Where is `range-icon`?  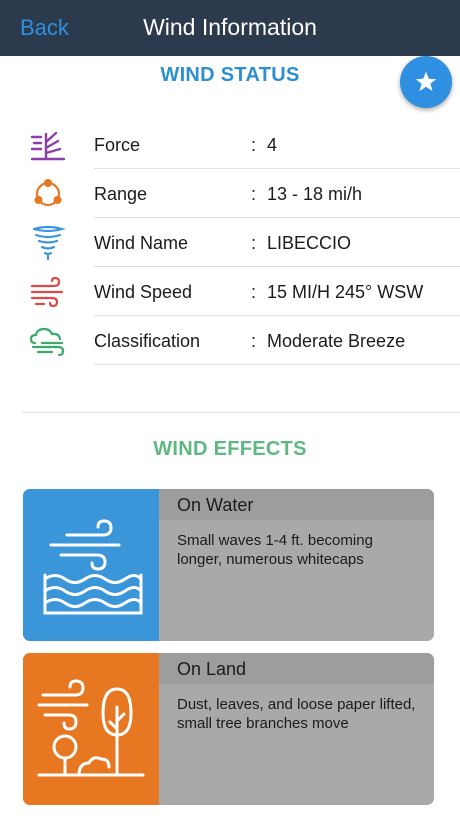 range-icon is located at coordinates (48, 193).